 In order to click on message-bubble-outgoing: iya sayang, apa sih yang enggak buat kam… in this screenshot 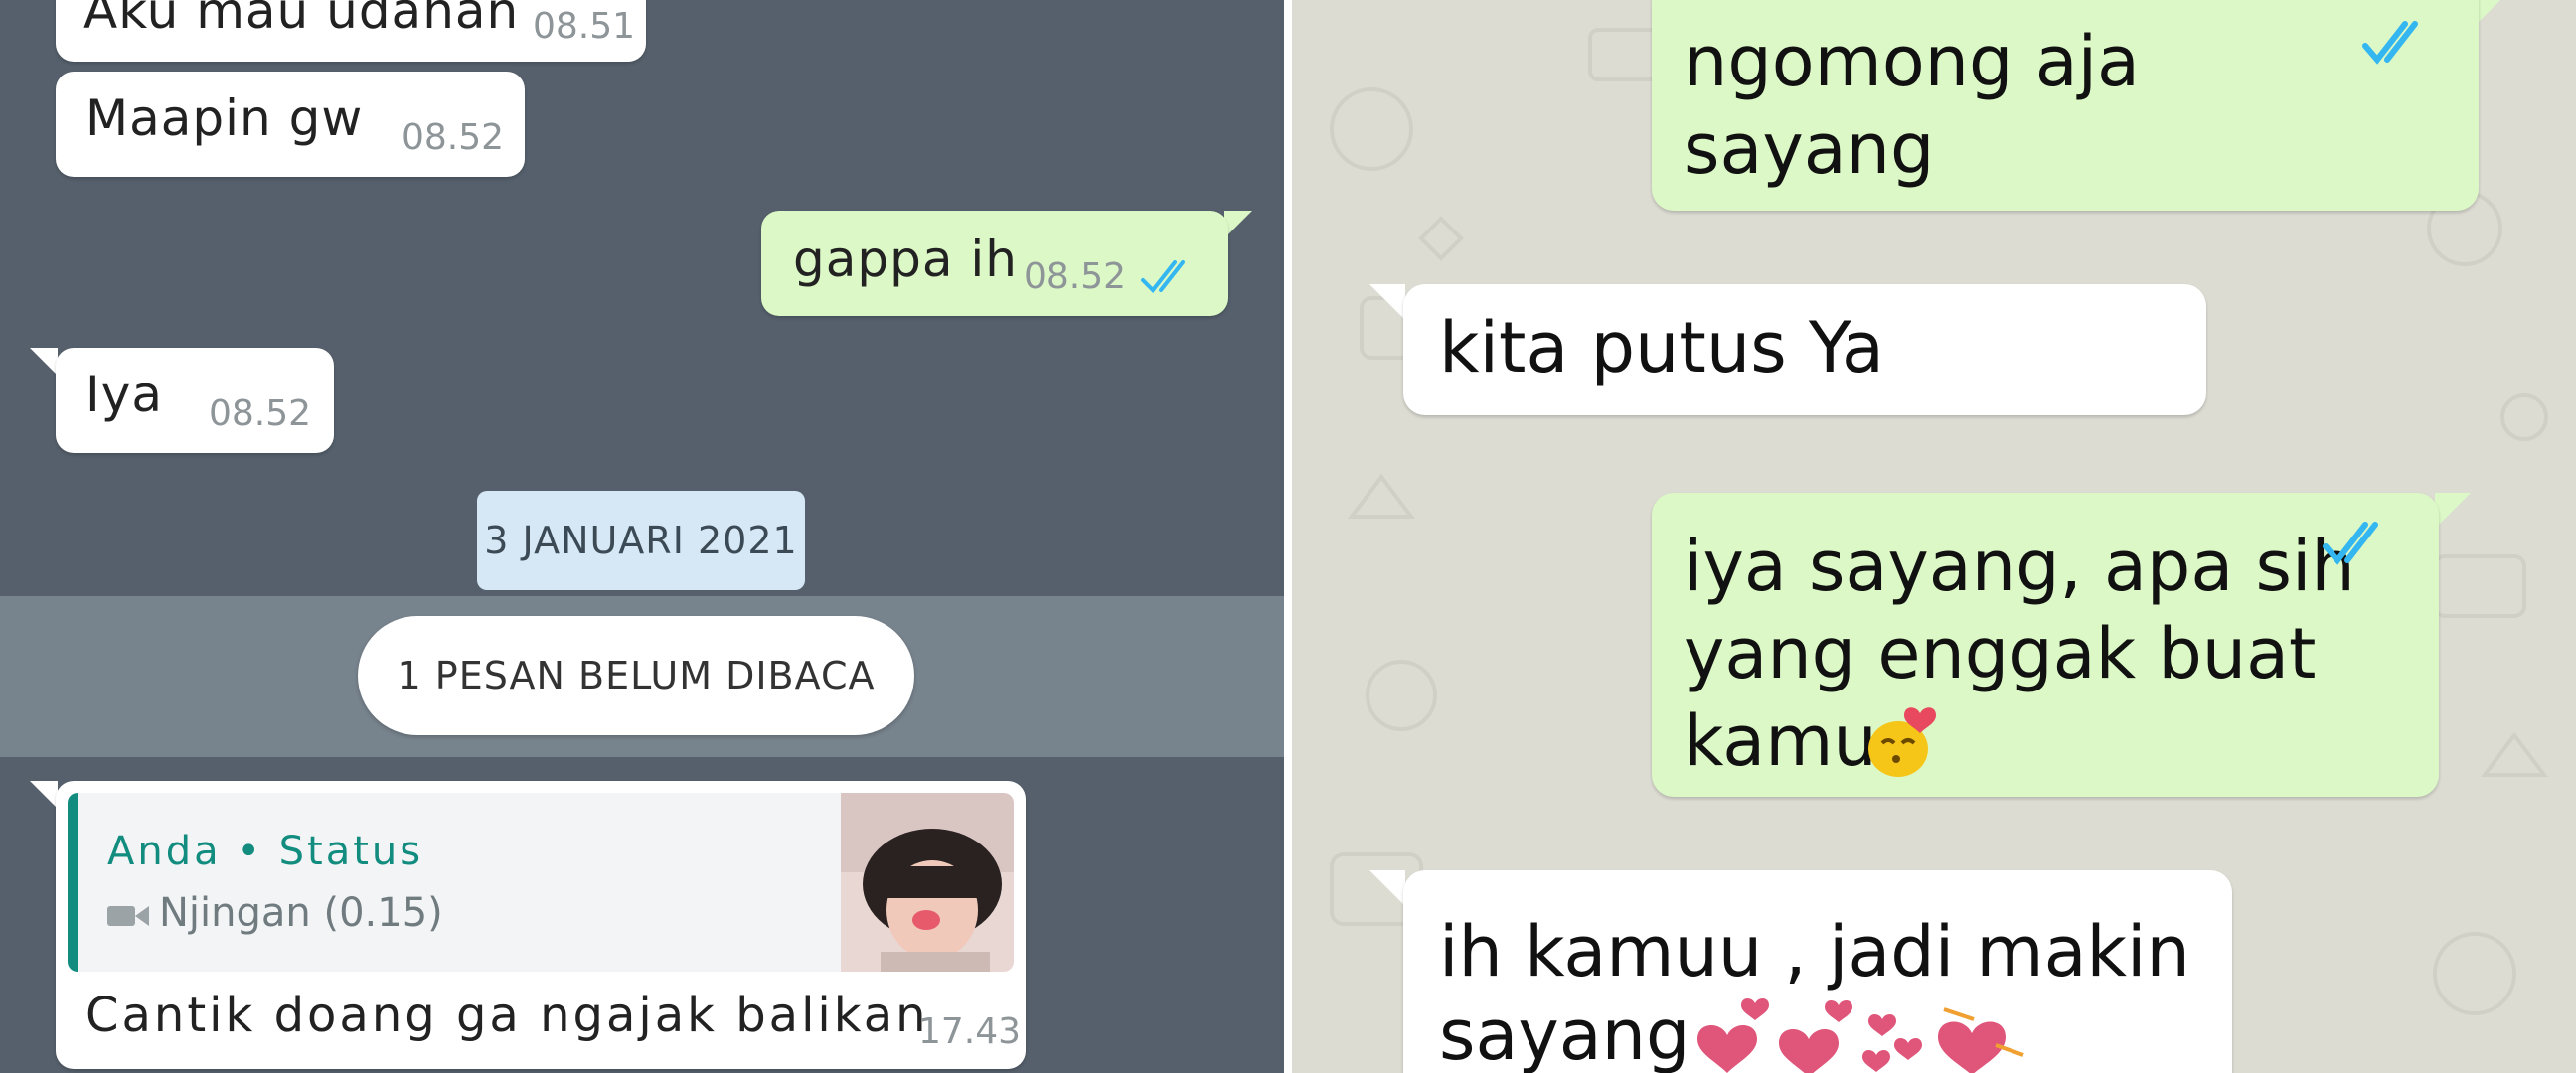, I will do `click(2045, 645)`.